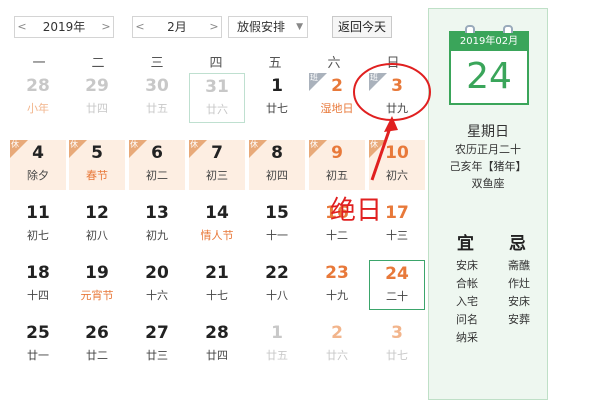  Describe the element at coordinates (356, 211) in the screenshot. I see `annotation-label: 绝日` at that location.